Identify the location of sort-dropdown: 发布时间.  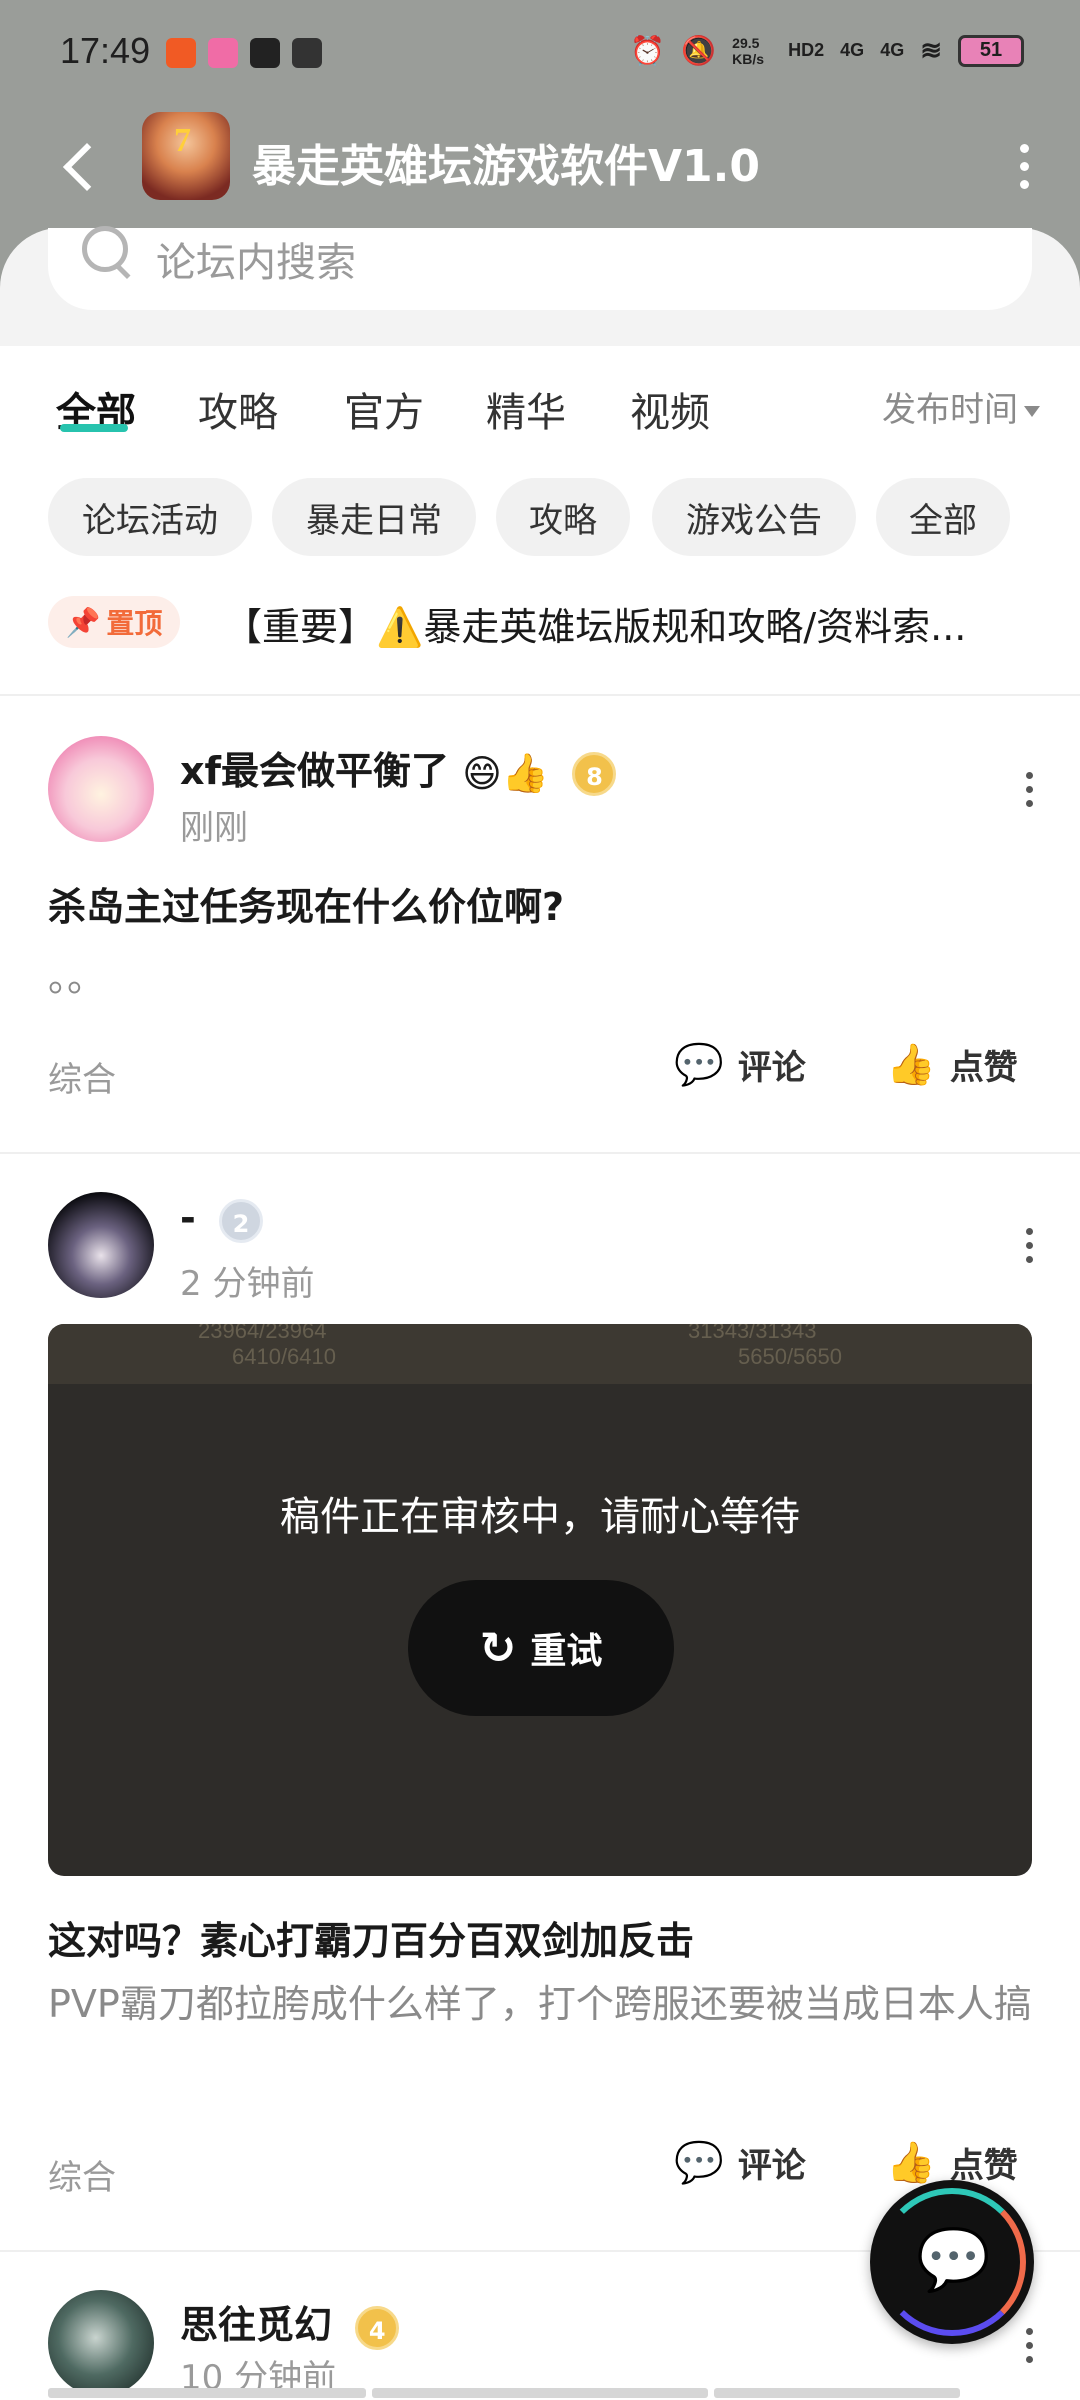
(961, 406).